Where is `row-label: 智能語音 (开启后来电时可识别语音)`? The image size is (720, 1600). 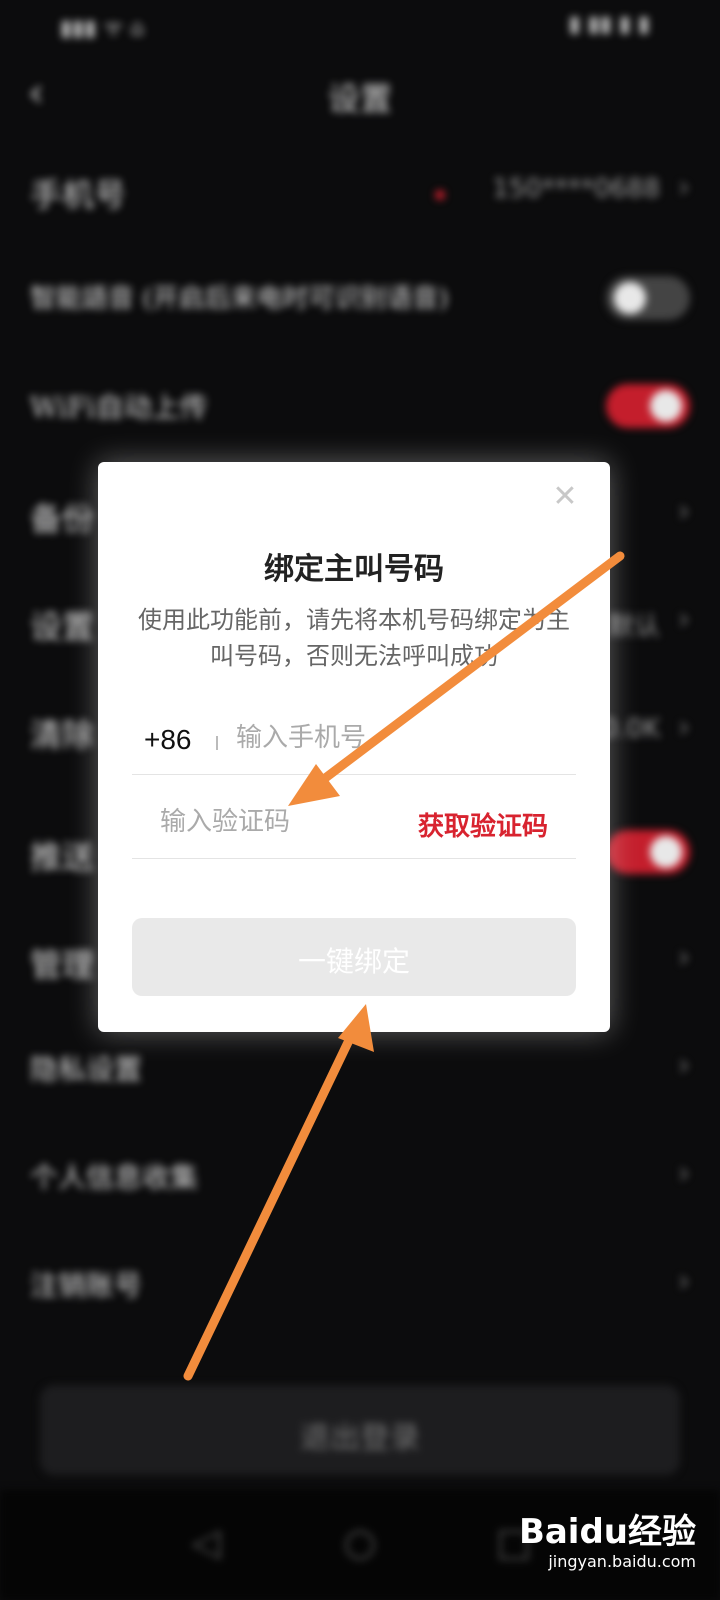 row-label: 智能語音 (开启后来电时可识别语音) is located at coordinates (239, 299).